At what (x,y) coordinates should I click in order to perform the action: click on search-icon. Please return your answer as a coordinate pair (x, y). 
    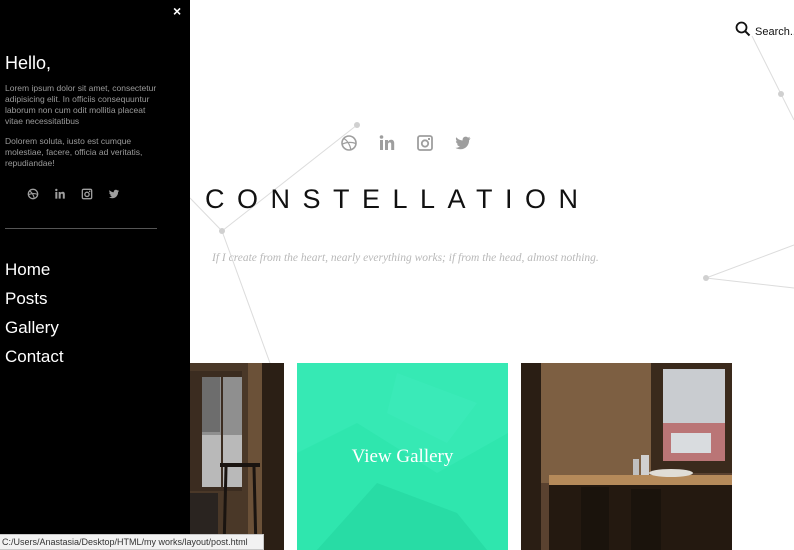
    Looking at the image, I should click on (743, 31).